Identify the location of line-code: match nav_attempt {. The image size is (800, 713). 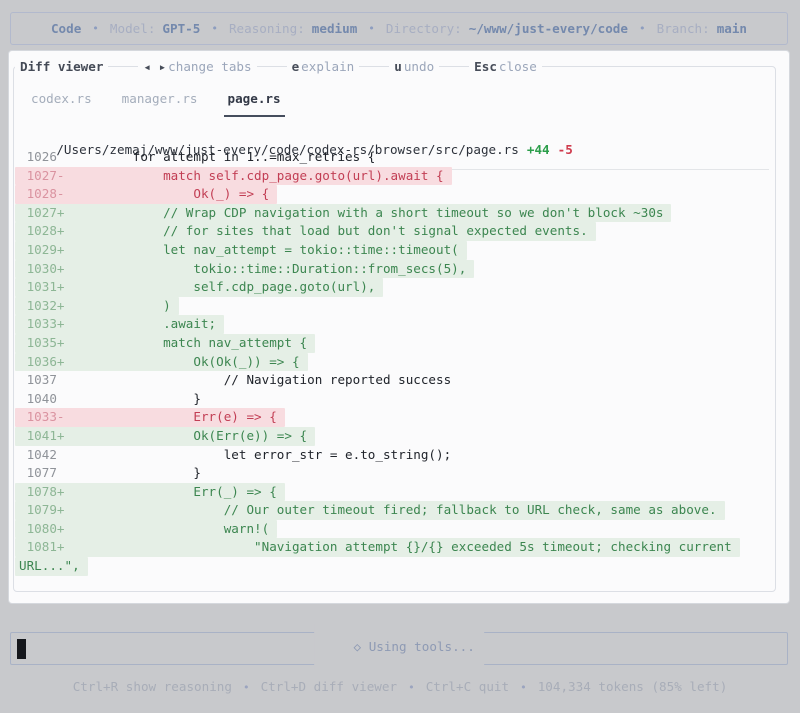
(190, 342).